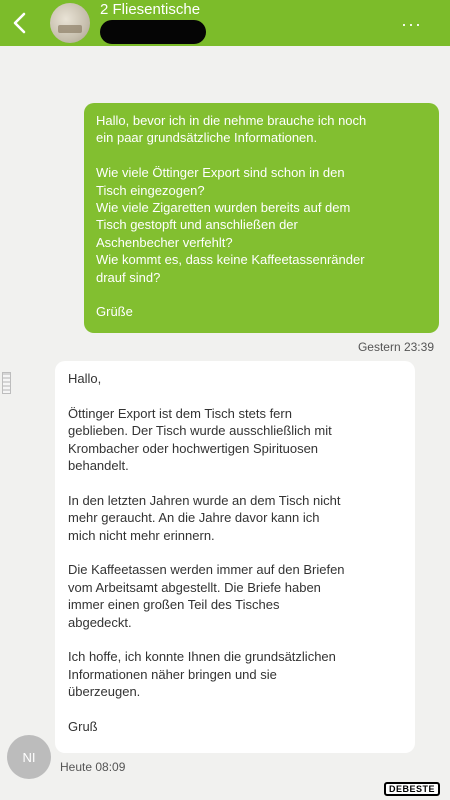  Describe the element at coordinates (197, 225) in the screenshot. I see `message-line: Tisch gestopft und anschließen der` at that location.